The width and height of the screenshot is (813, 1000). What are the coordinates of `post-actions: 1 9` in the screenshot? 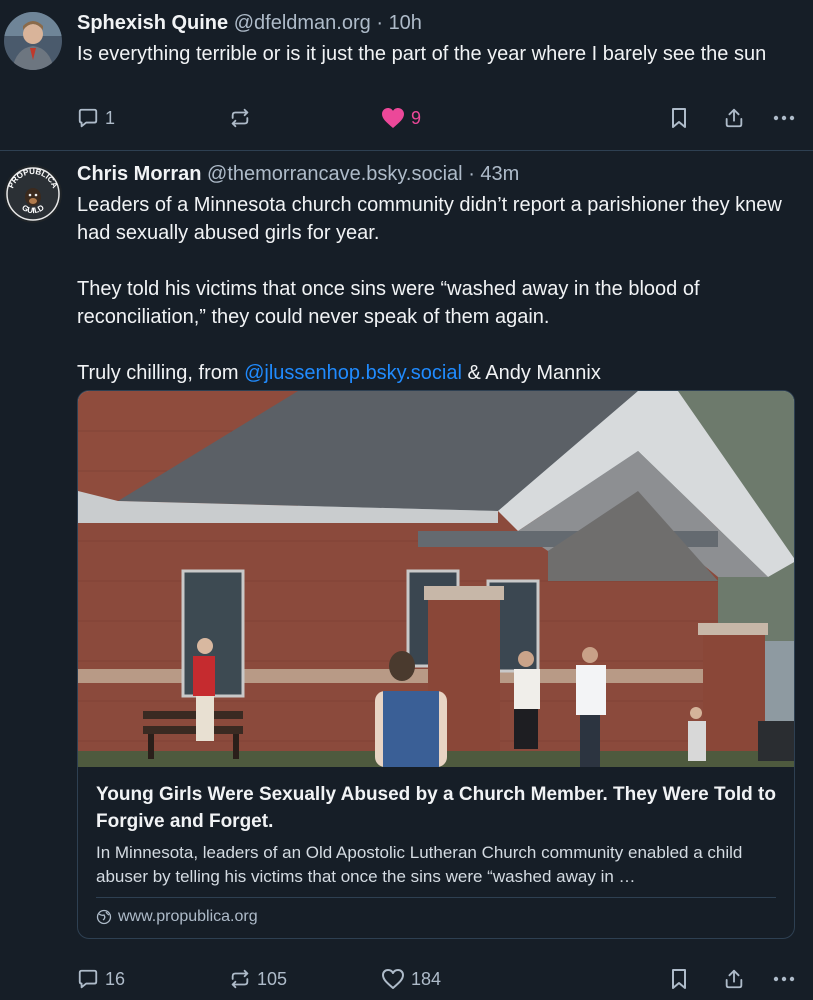 It's located at (436, 118).